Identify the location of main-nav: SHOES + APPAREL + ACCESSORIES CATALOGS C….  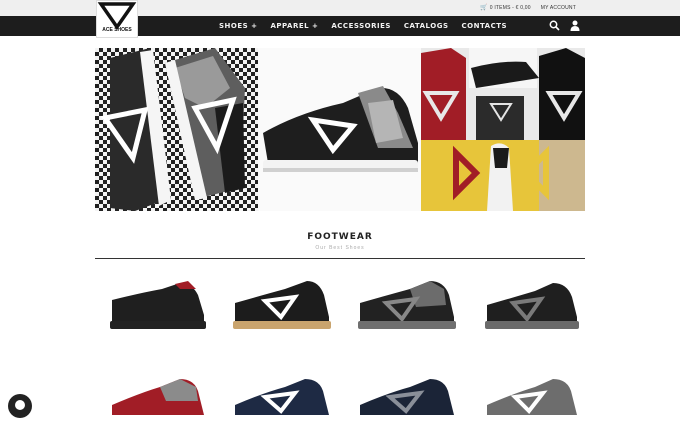
(369, 26).